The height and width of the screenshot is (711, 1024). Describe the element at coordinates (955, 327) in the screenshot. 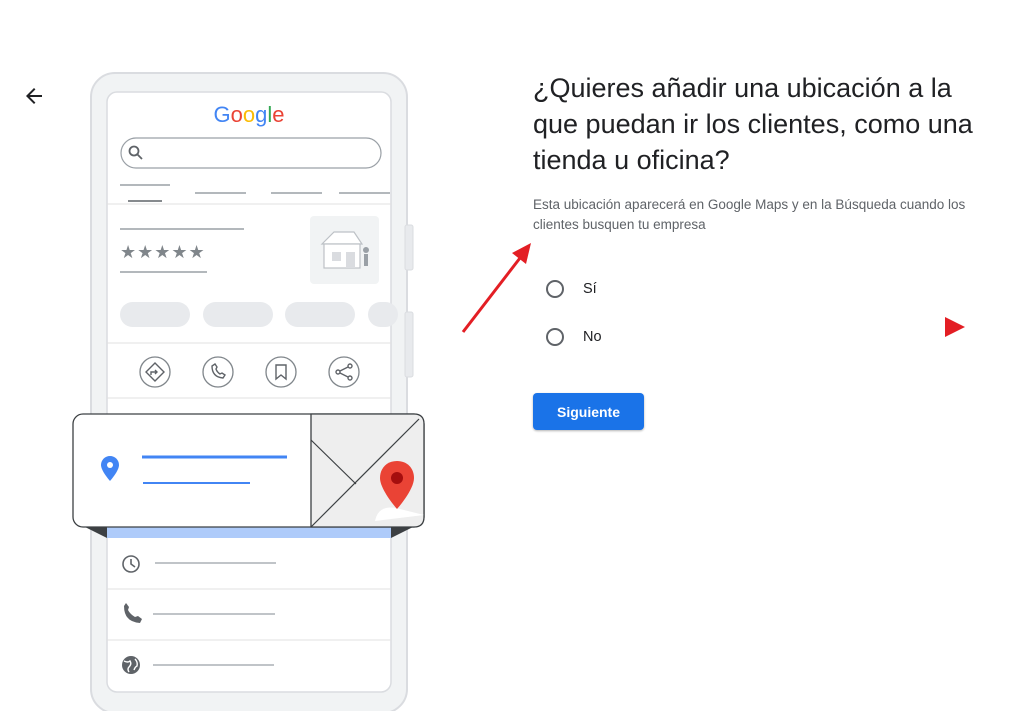

I see `annotation-pointer-icon` at that location.